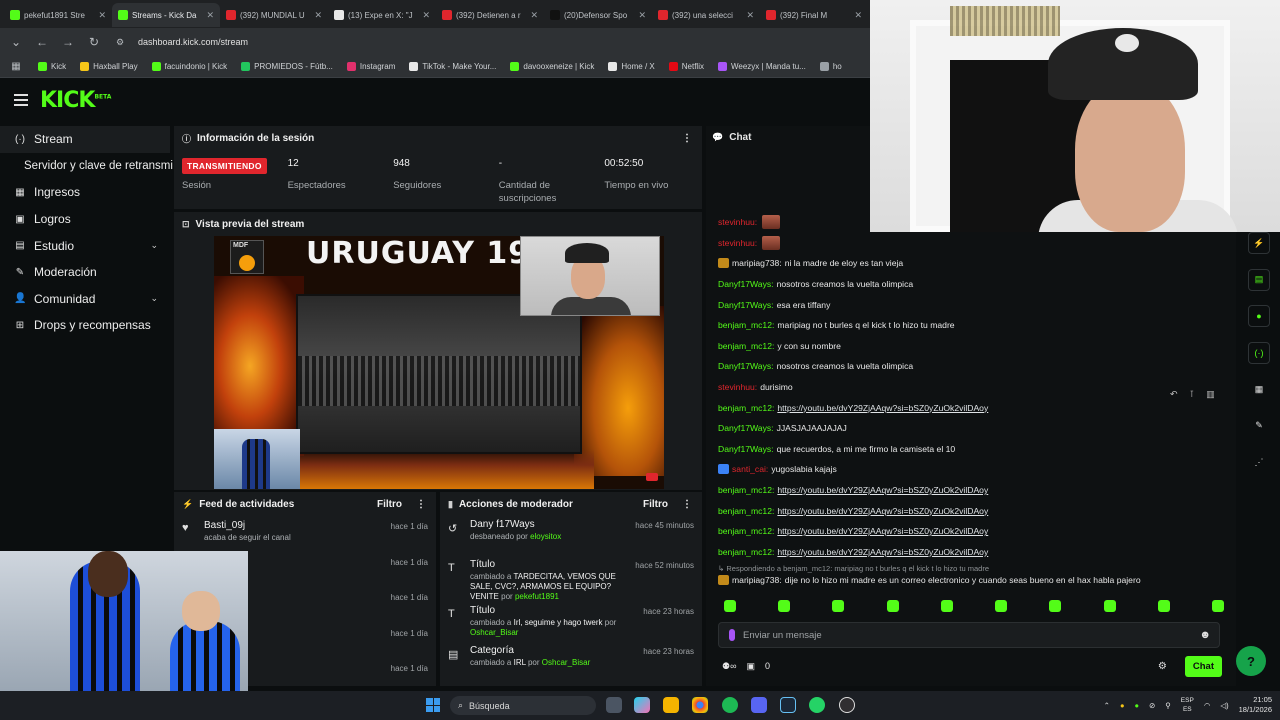 This screenshot has height=720, width=1280. Describe the element at coordinates (86, 166) in the screenshot. I see `sidebar-item: Servidor y clave de retransmi` at that location.